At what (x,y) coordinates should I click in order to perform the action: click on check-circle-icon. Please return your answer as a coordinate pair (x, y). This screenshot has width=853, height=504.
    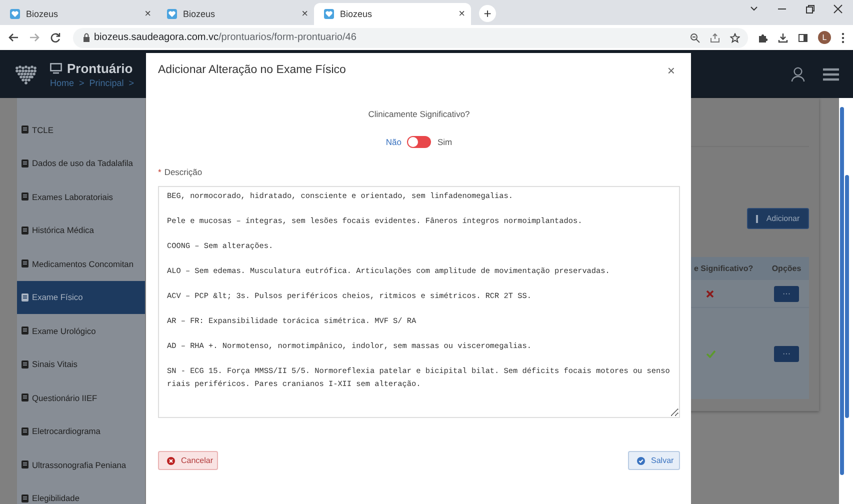
    Looking at the image, I should click on (641, 460).